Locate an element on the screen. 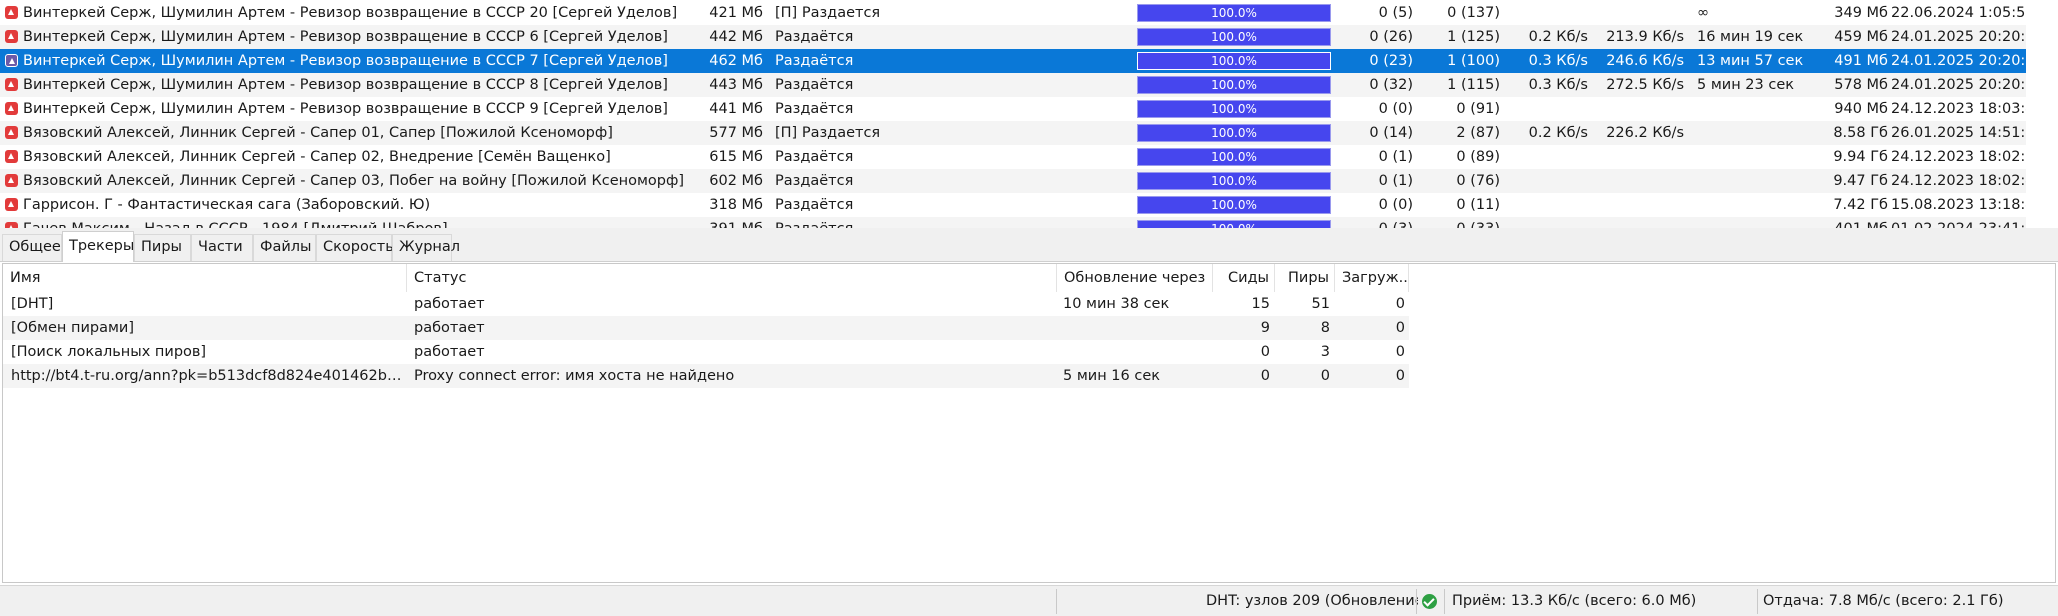 The image size is (2058, 616). tracker-row: [Обмен пирами] работает 9 8 0 is located at coordinates (706, 328).